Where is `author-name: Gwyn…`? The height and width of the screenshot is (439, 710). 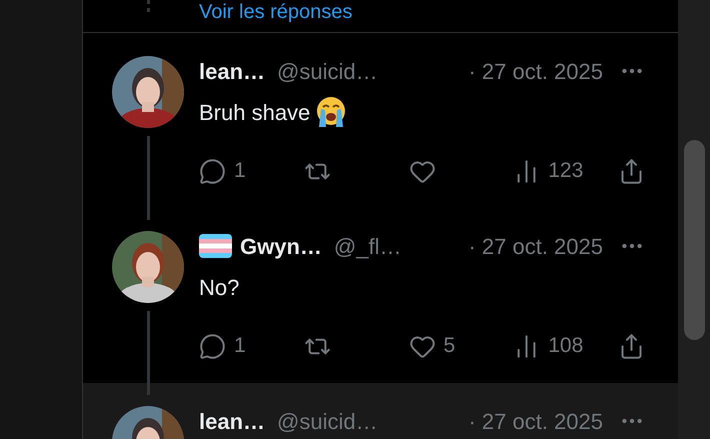 author-name: Gwyn… is located at coordinates (281, 246).